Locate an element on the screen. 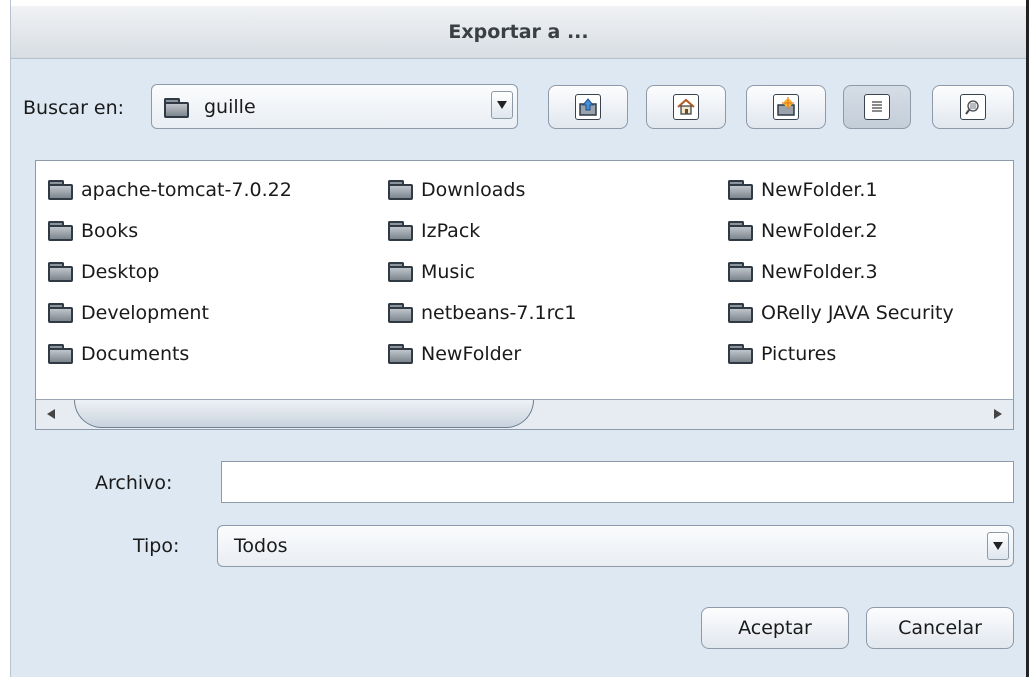  list-item: Development is located at coordinates (218, 312).